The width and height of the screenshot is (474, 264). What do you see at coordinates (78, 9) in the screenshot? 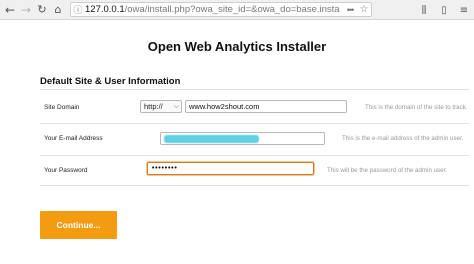
I see `info-icon: ⓘ` at bounding box center [78, 9].